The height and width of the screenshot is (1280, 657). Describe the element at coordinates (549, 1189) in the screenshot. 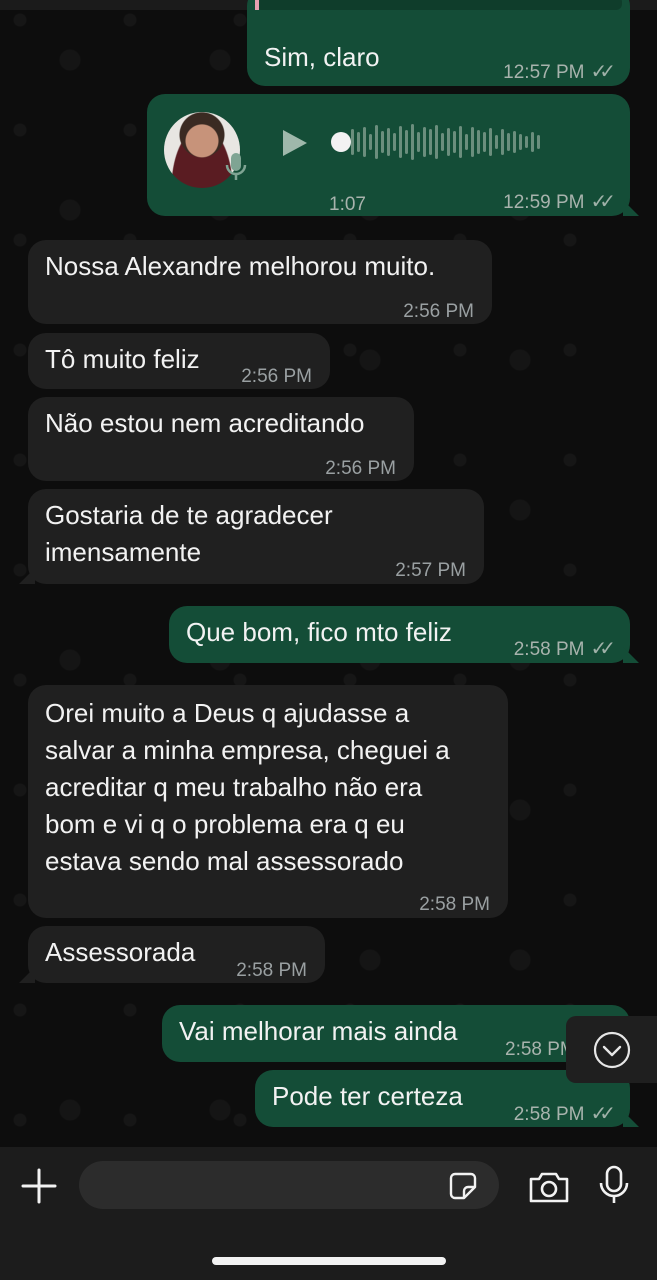

I see `camera-icon` at that location.